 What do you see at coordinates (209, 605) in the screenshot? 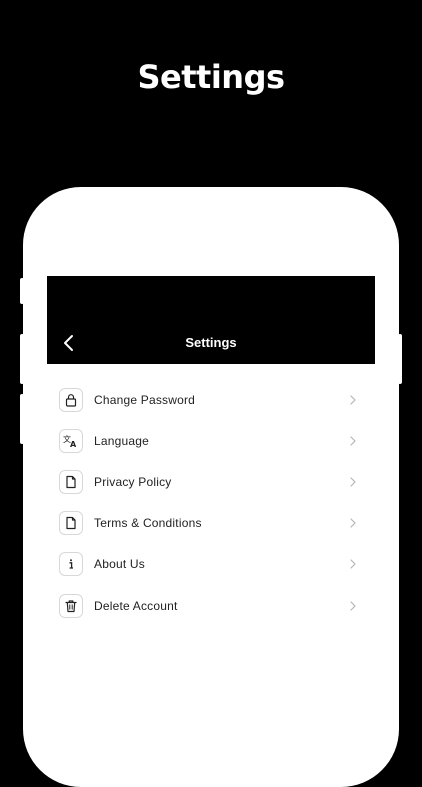
I see `menu-item-delete-account: Delete Account` at bounding box center [209, 605].